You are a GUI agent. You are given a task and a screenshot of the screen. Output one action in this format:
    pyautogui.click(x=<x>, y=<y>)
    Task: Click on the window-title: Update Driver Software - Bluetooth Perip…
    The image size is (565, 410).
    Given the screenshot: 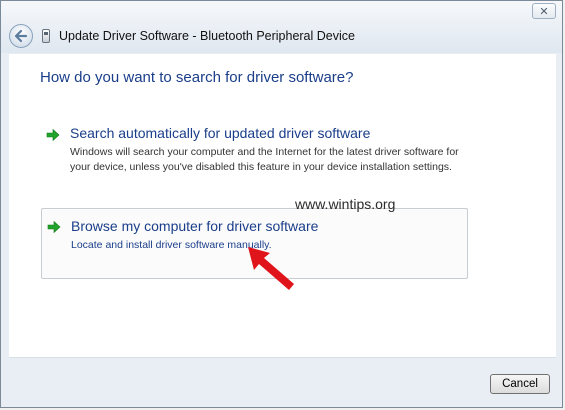 What is the action you would take?
    pyautogui.click(x=207, y=36)
    